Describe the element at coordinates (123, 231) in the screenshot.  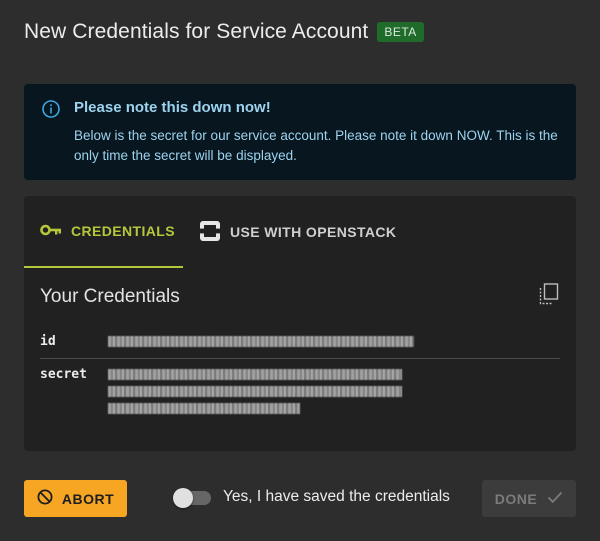
I see `tab-credentials-label: CREDENTIALS` at that location.